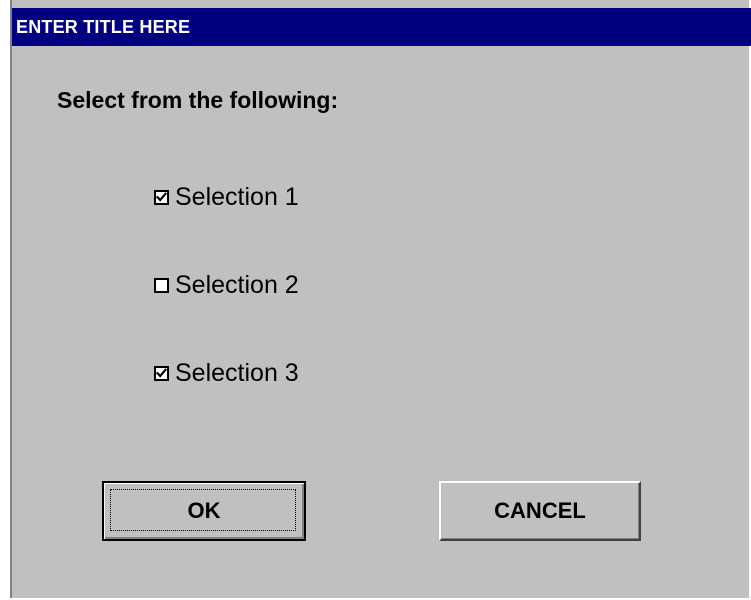 Image resolution: width=751 pixels, height=600 pixels. I want to click on selection-1-checkbox, so click(161, 197).